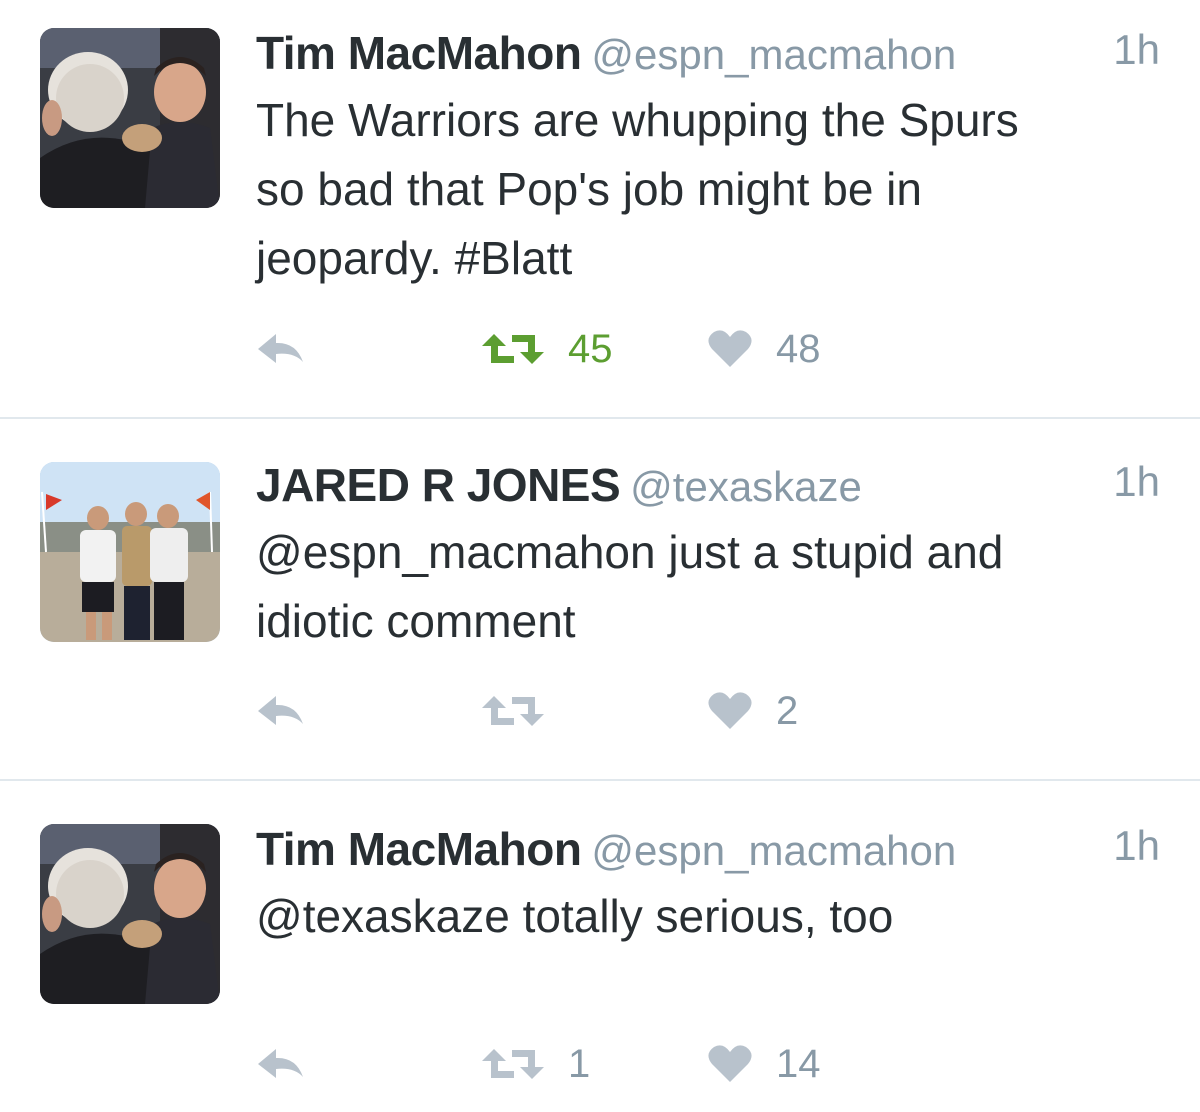 The image size is (1200, 1112). What do you see at coordinates (606, 711) in the screenshot?
I see `tweet-actions: 2` at bounding box center [606, 711].